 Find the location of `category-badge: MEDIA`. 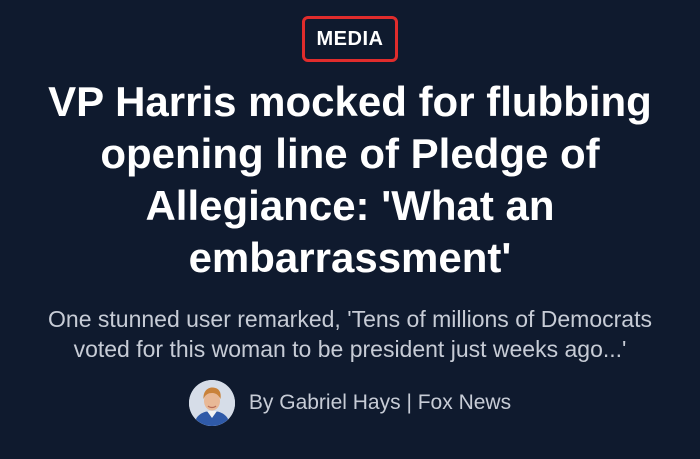

category-badge: MEDIA is located at coordinates (350, 39).